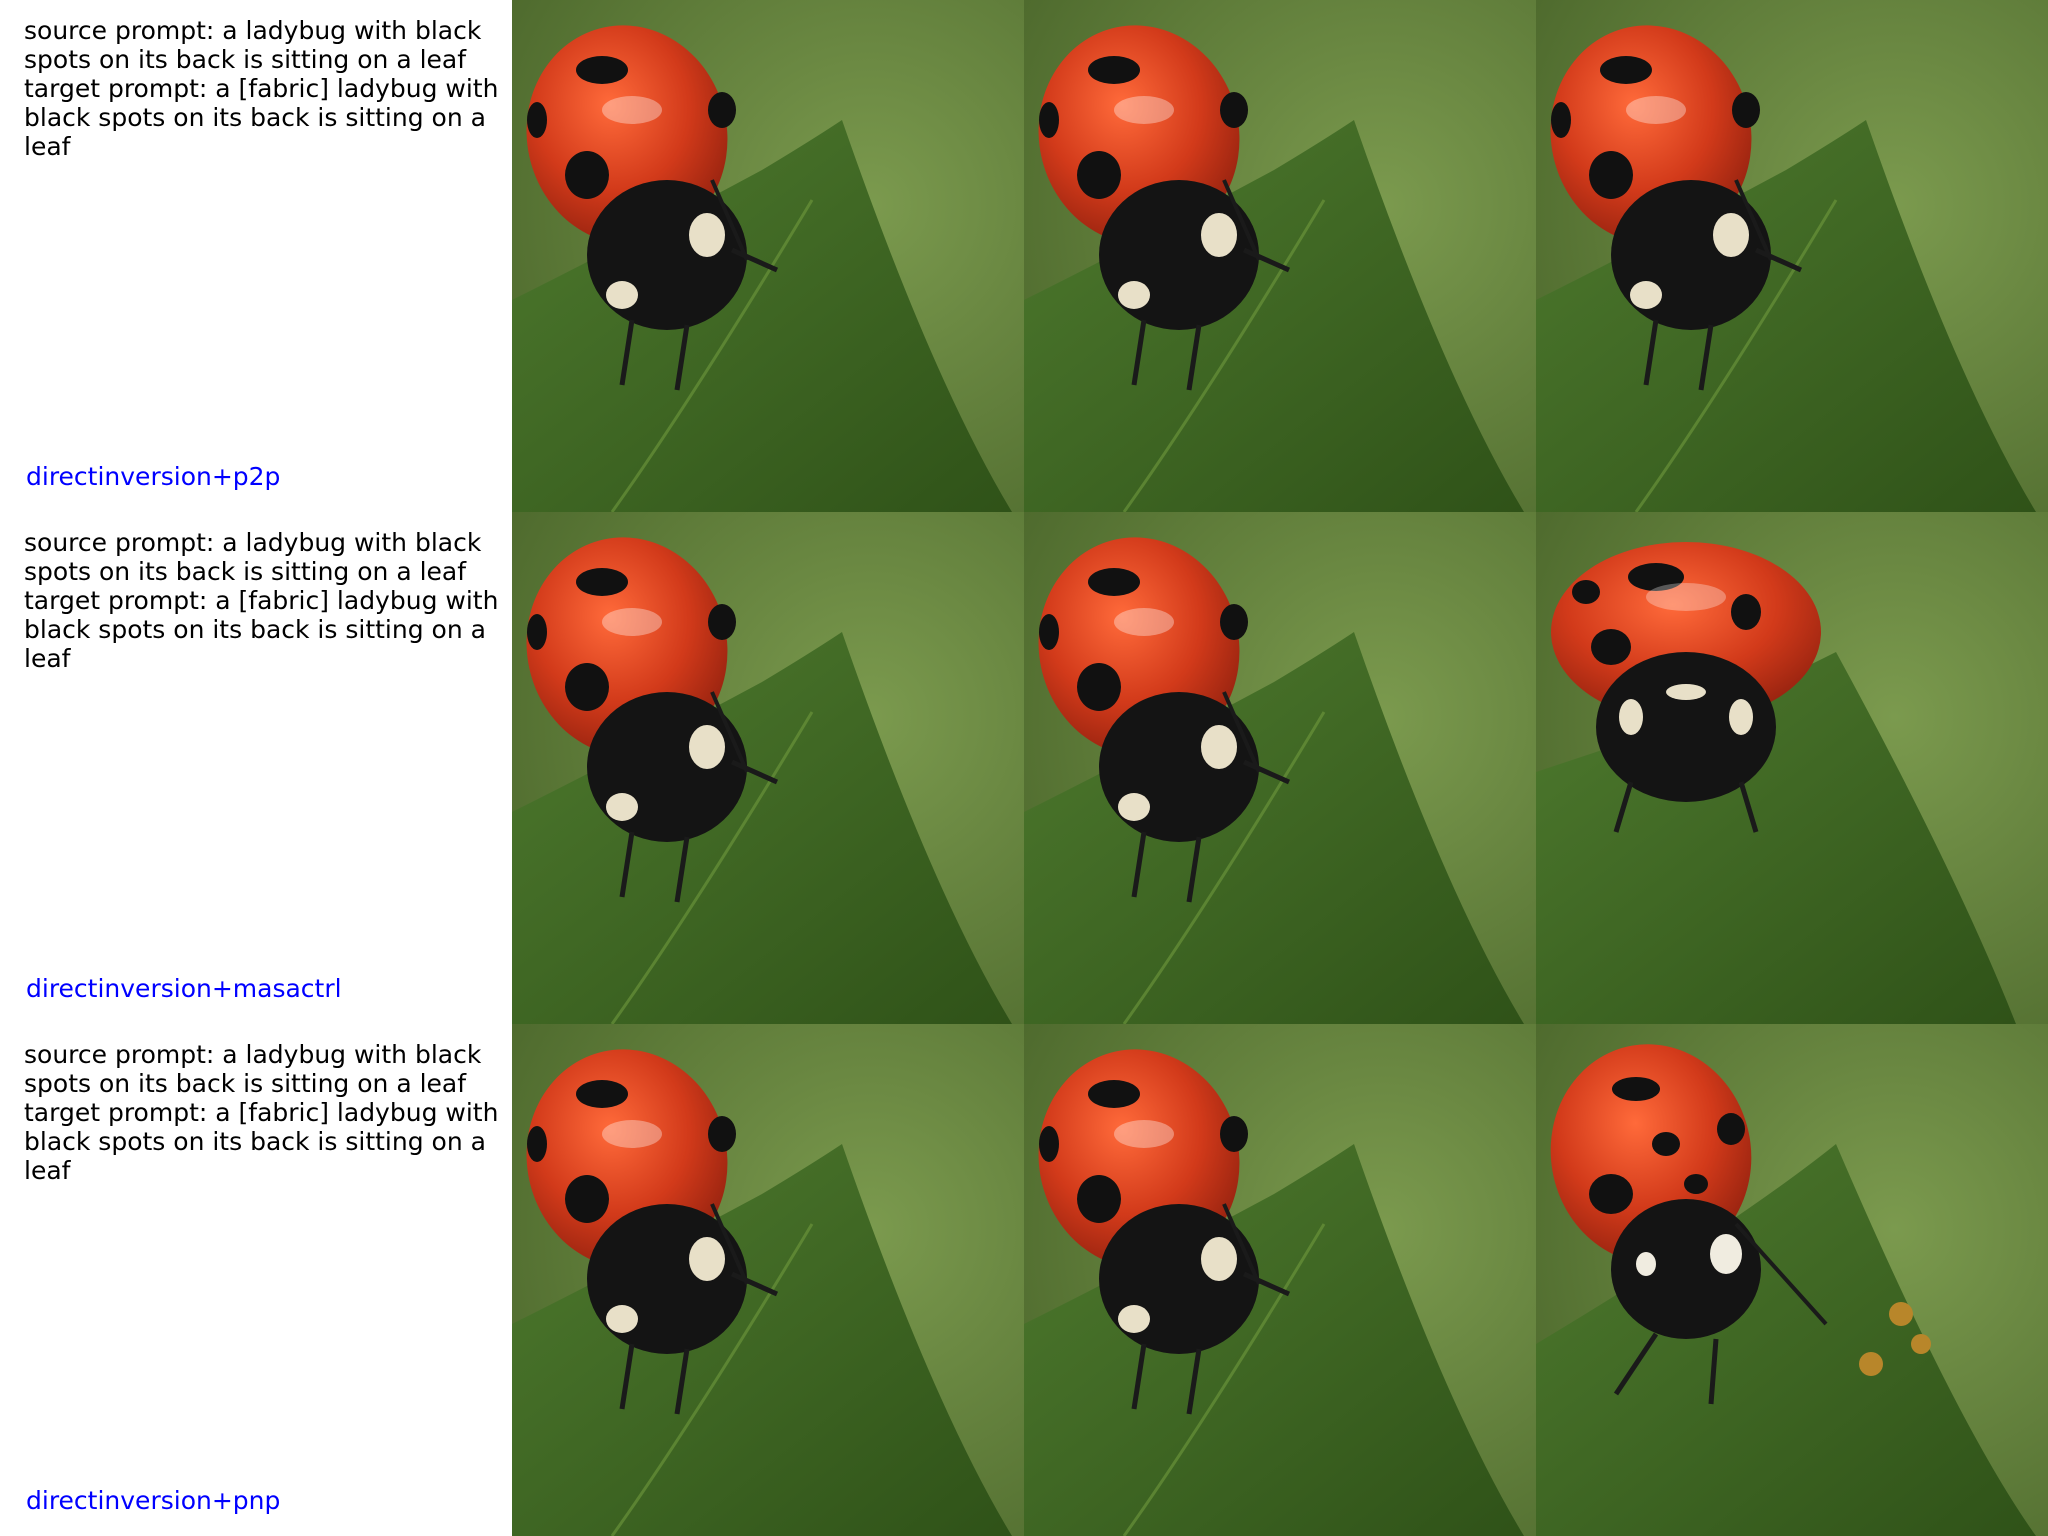  Describe the element at coordinates (184, 988) in the screenshot. I see `method-label: directinversion+masactrl` at that location.